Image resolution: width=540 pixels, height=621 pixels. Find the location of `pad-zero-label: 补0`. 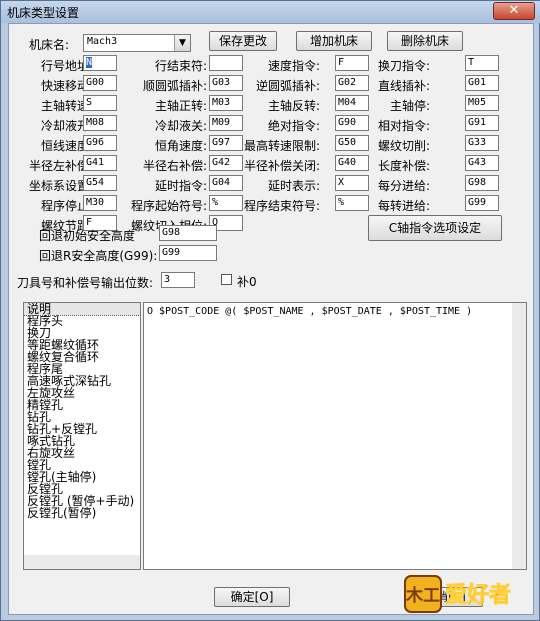

pad-zero-label: 补0 is located at coordinates (247, 282).